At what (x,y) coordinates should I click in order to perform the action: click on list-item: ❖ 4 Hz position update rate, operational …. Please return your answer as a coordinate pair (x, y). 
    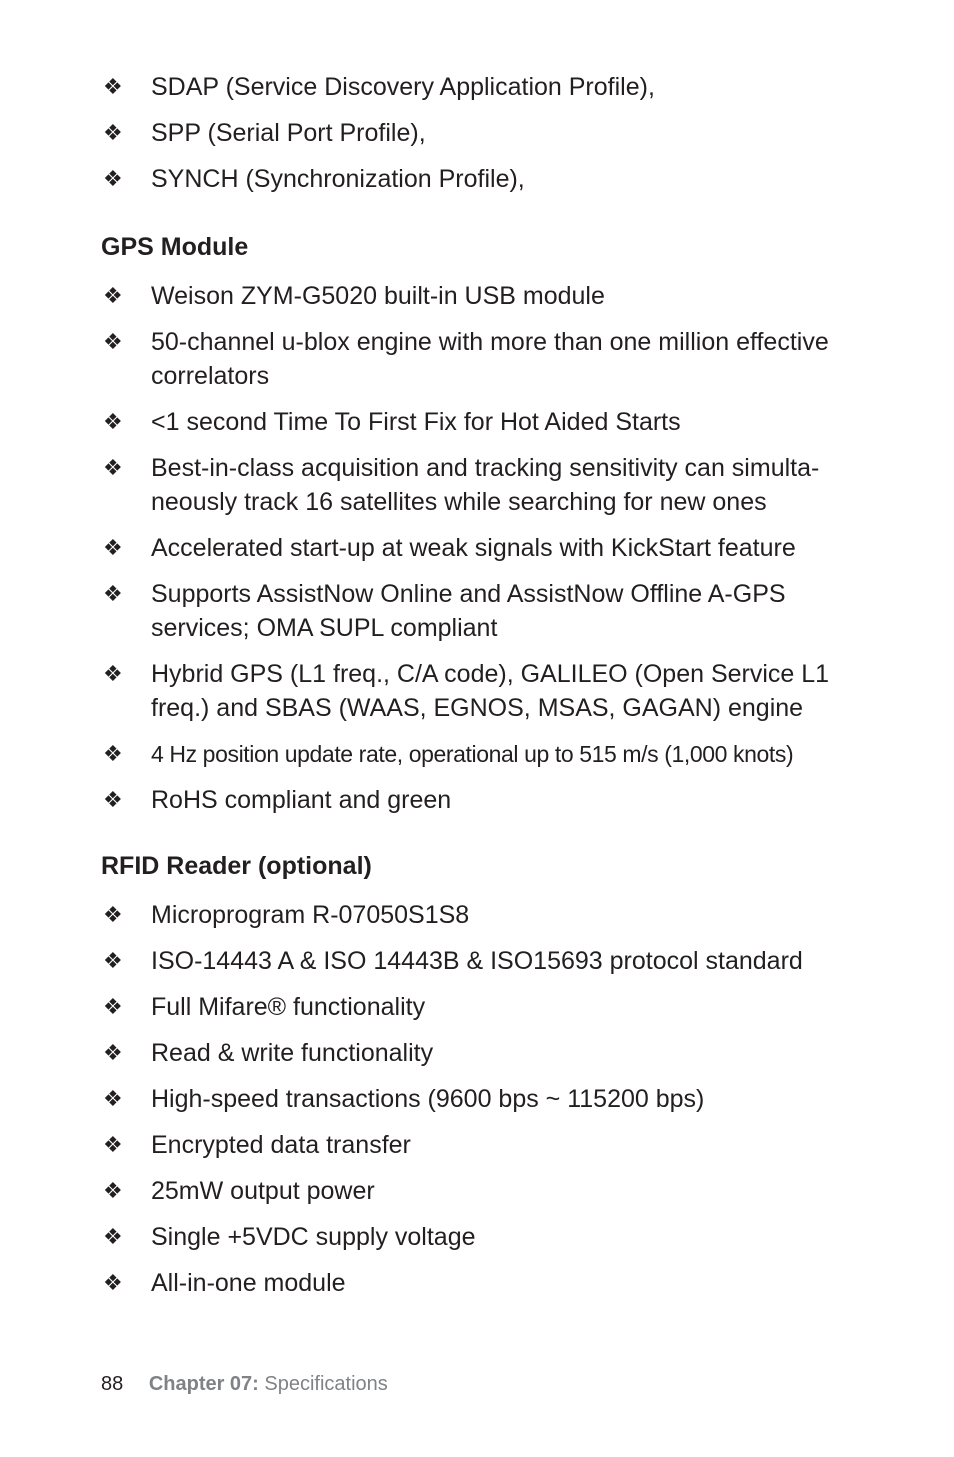
    Looking at the image, I should click on (435, 754).